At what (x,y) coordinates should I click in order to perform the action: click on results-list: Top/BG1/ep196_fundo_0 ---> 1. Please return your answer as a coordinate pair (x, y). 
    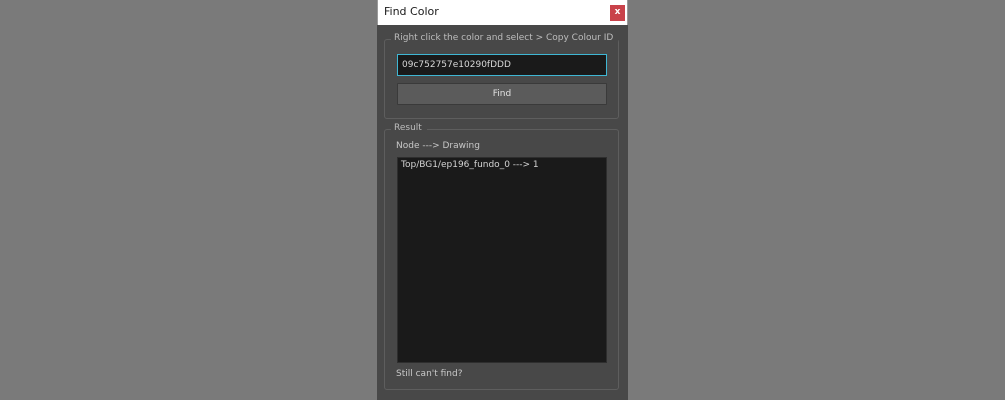
    Looking at the image, I should click on (502, 260).